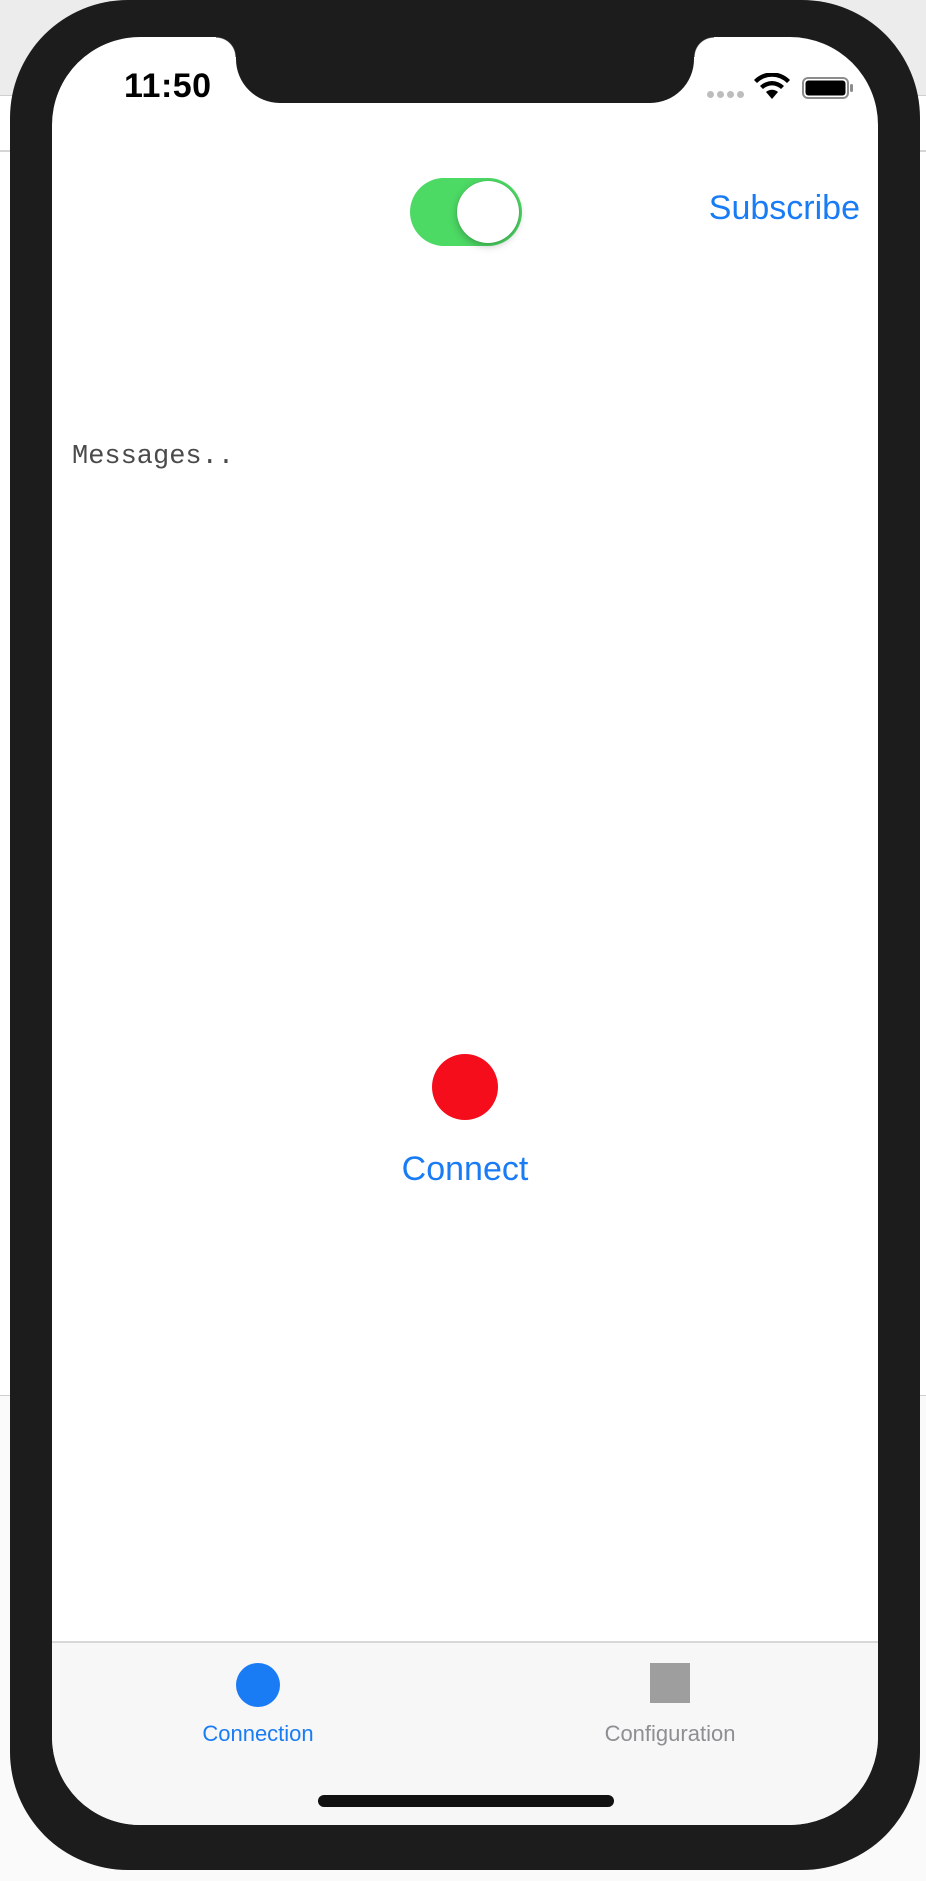 The height and width of the screenshot is (1881, 926). Describe the element at coordinates (670, 1683) in the screenshot. I see `square-icon` at that location.